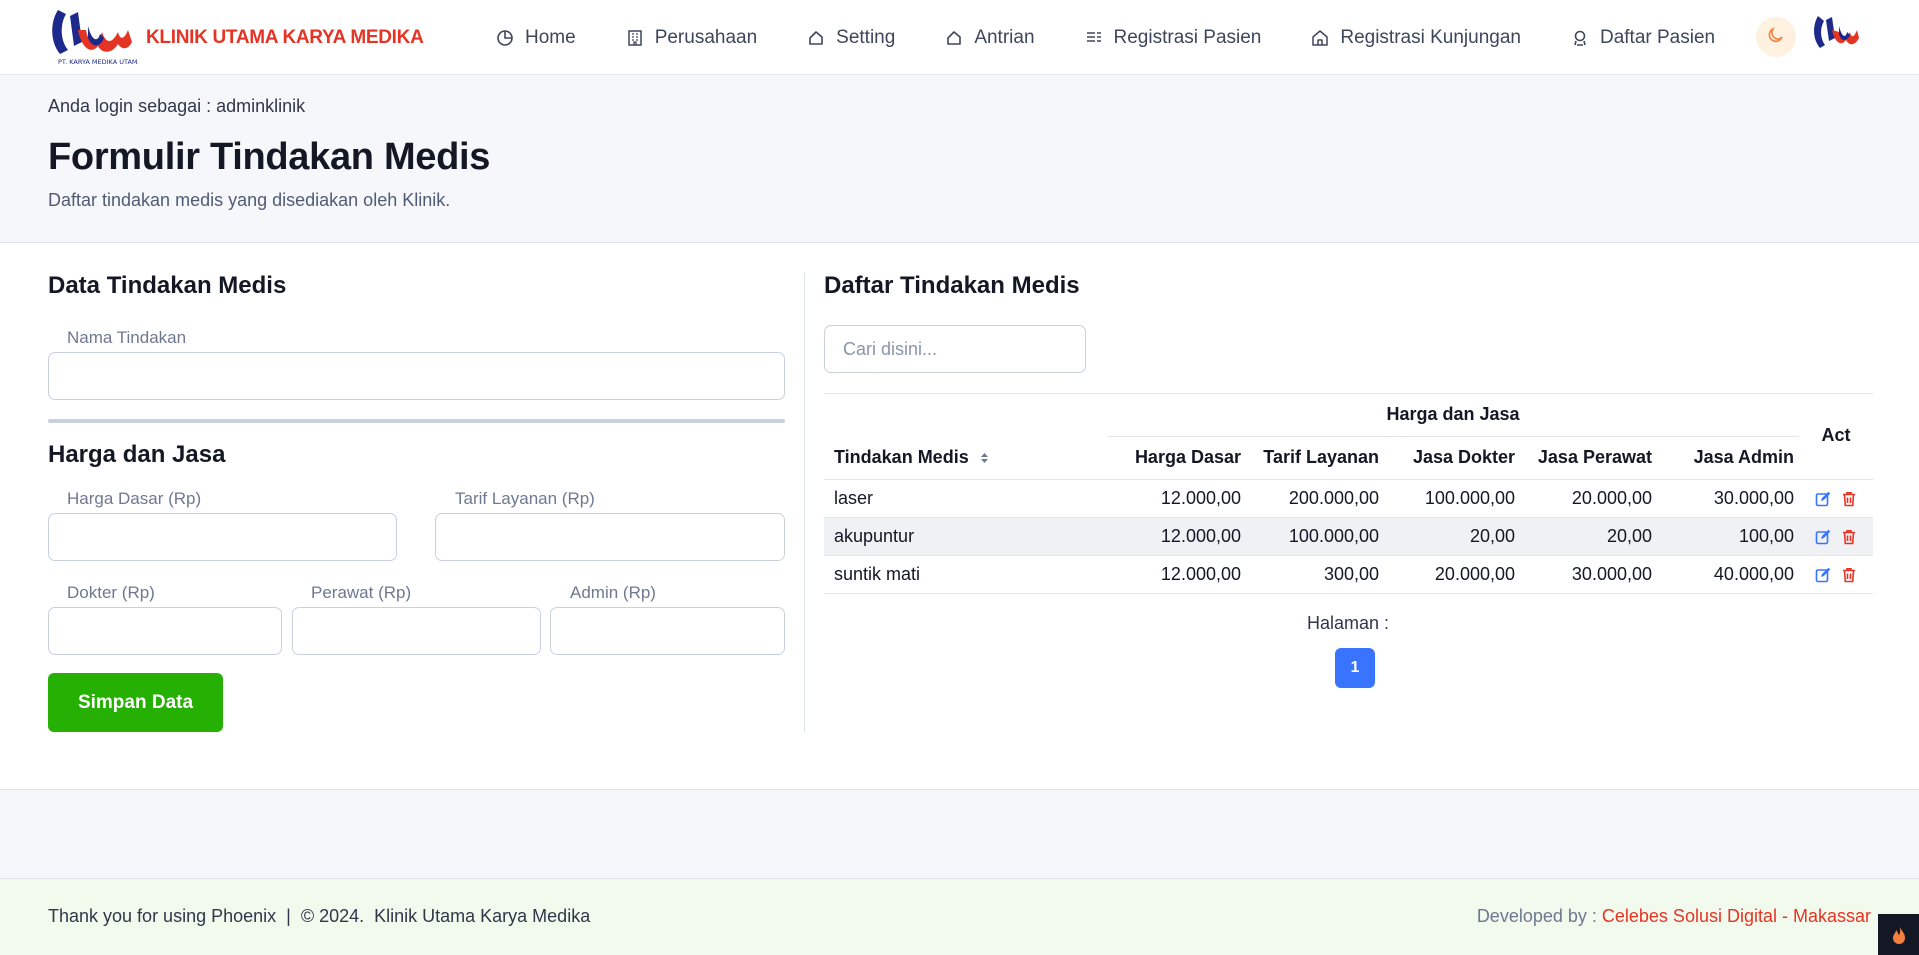  I want to click on pie-chart-icon, so click(505, 38).